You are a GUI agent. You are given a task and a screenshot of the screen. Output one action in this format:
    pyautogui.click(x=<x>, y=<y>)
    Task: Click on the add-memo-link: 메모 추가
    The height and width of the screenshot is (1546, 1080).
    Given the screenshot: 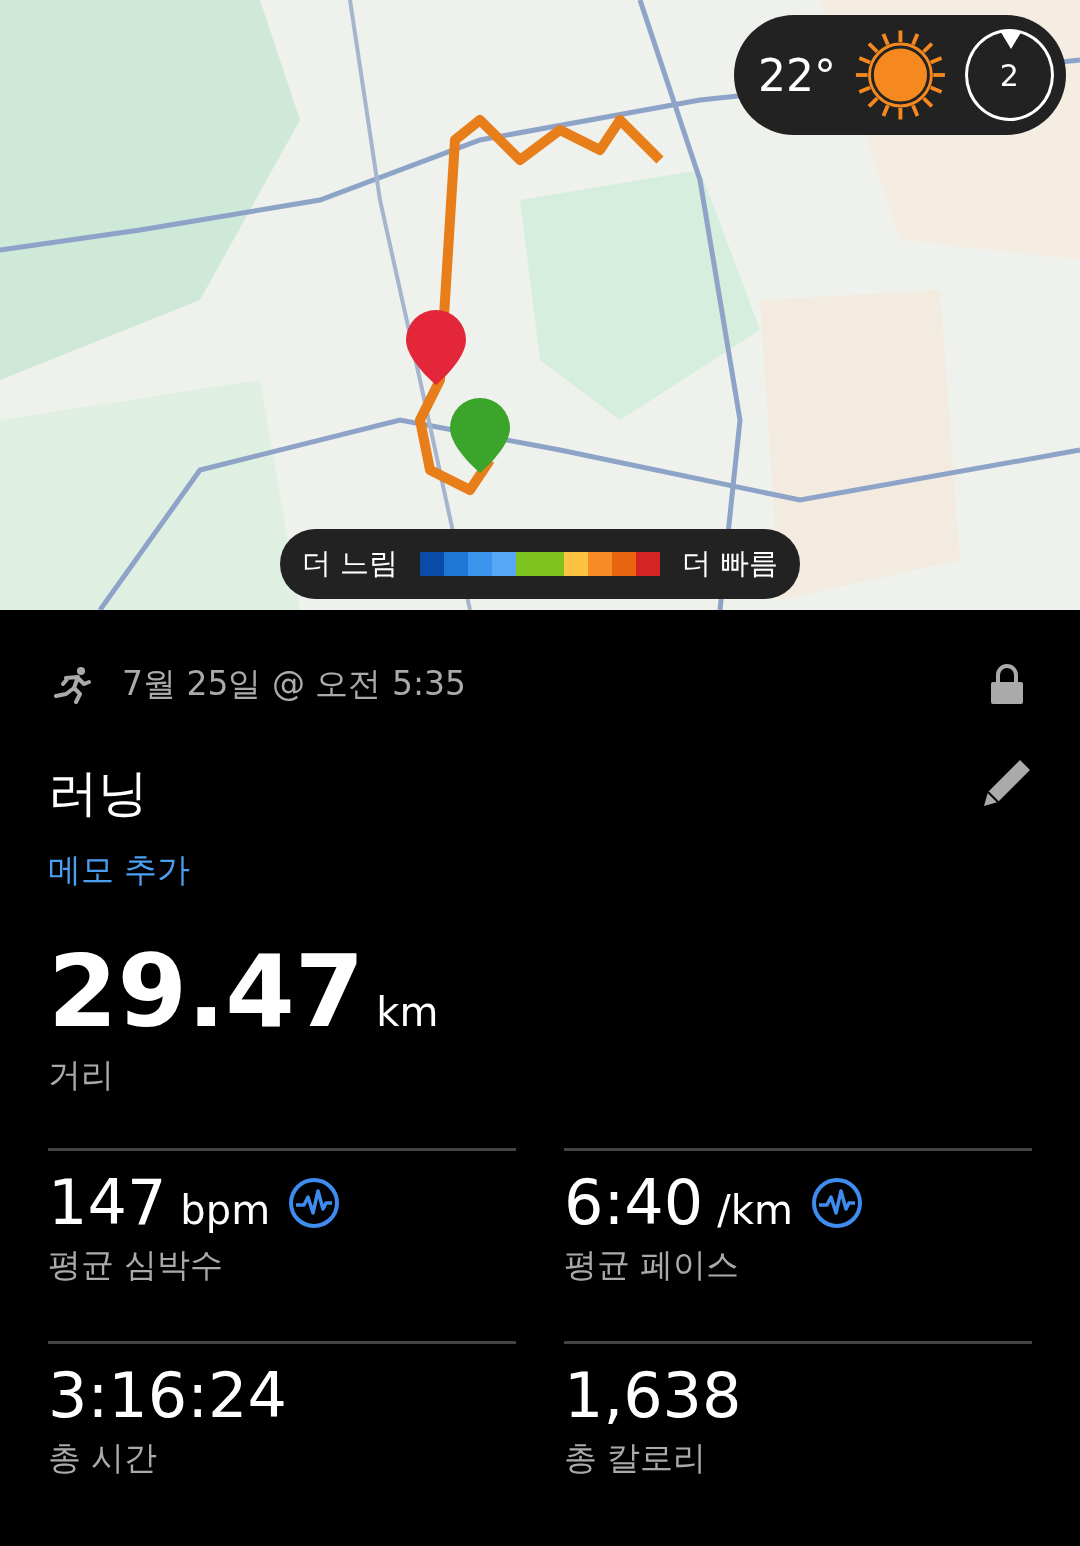 What is the action you would take?
    pyautogui.click(x=119, y=870)
    